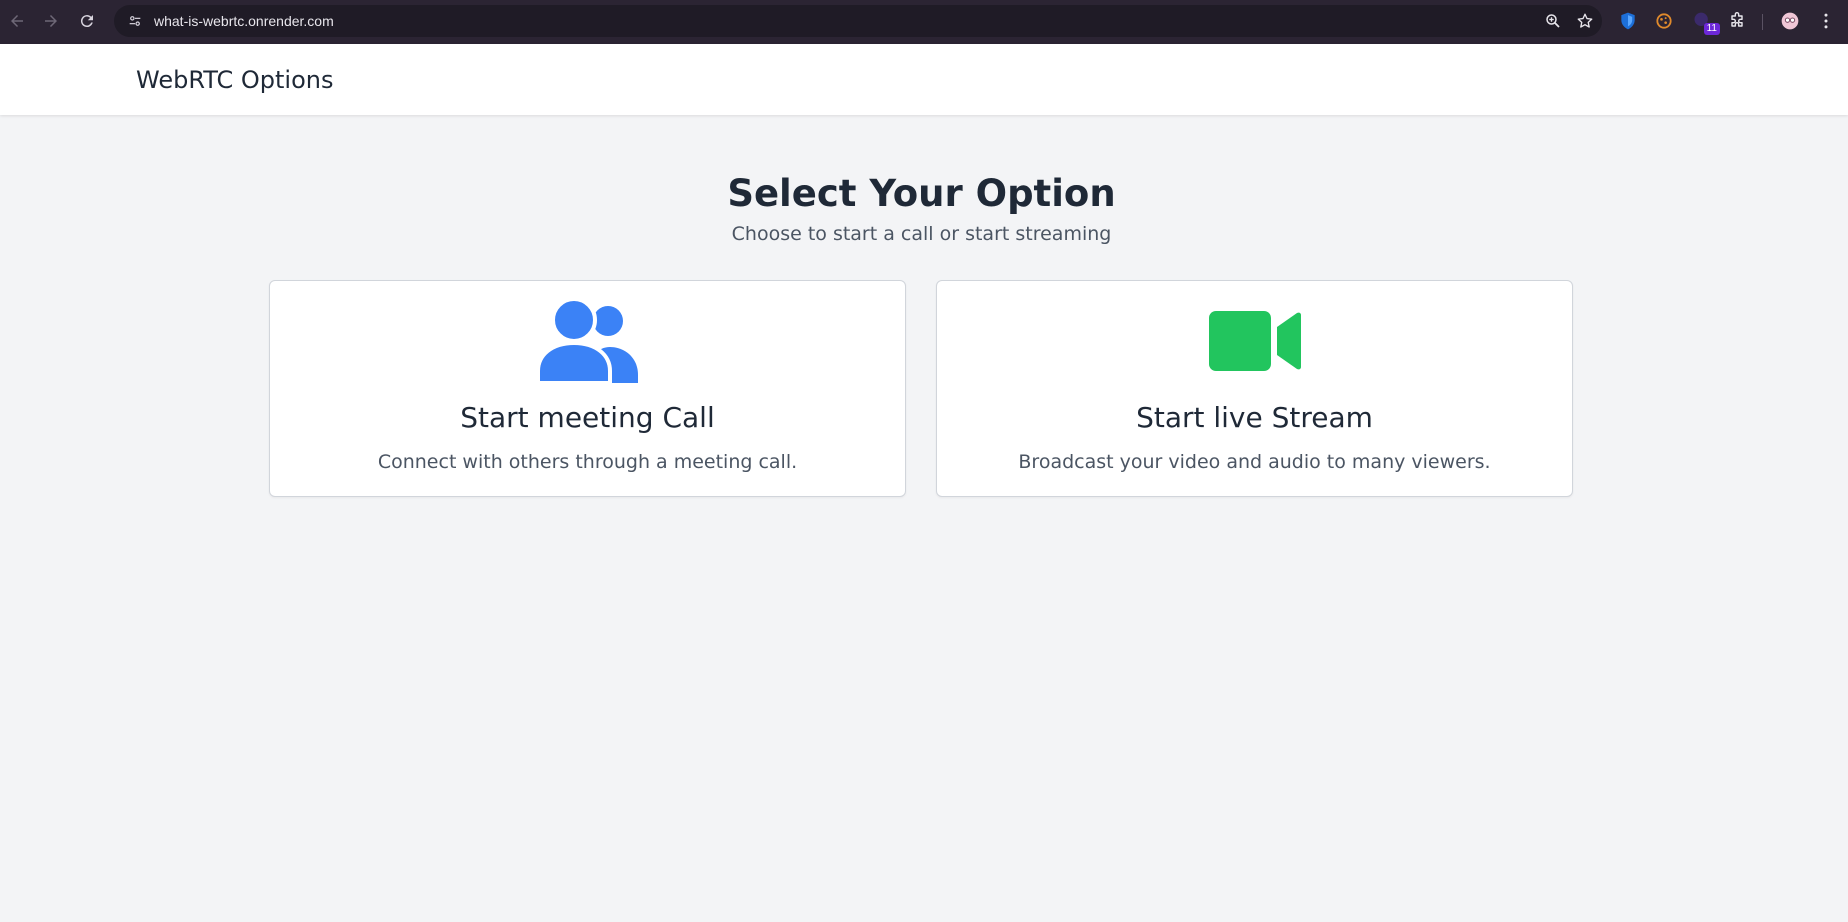  Describe the element at coordinates (587, 341) in the screenshot. I see `users-icon` at that location.